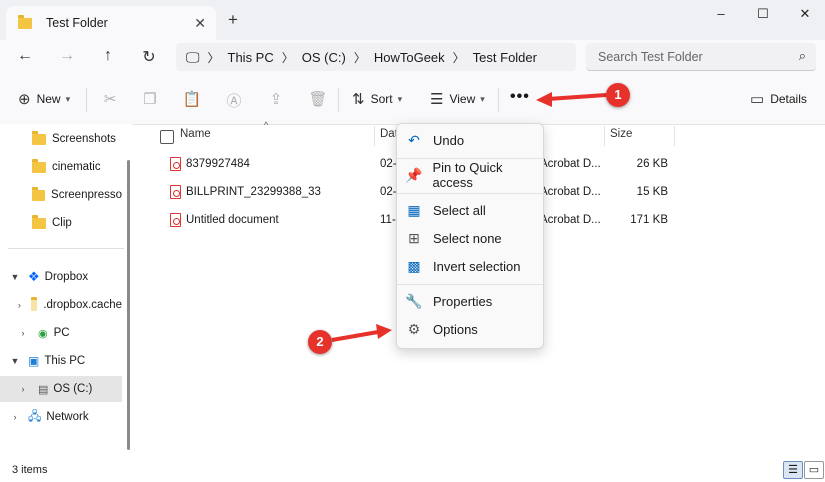  What do you see at coordinates (618, 95) in the screenshot?
I see `annotation-badge-1: 1` at bounding box center [618, 95].